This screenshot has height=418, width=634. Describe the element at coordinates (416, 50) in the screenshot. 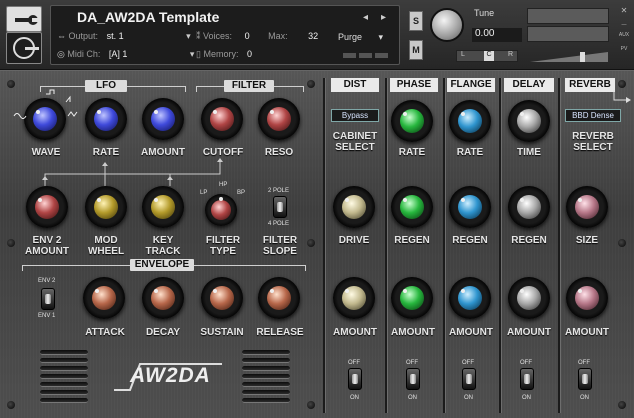

I see `mute-button: M` at that location.